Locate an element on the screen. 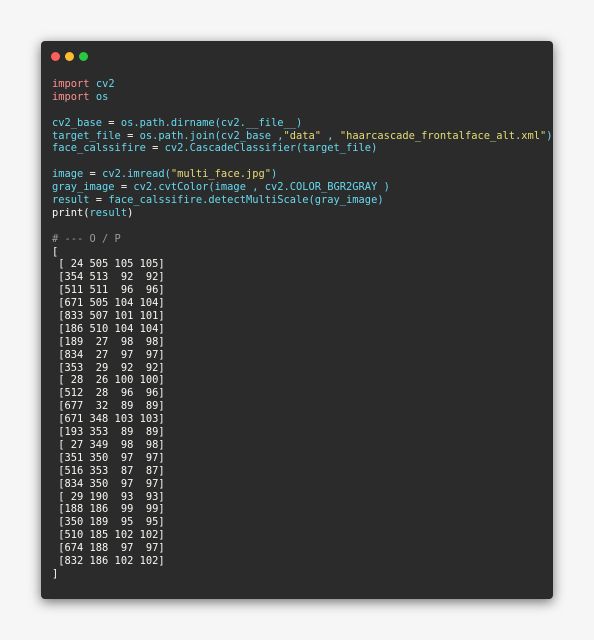 This screenshot has height=640, width=594. output-line: [186 510 104 104] is located at coordinates (300, 329).